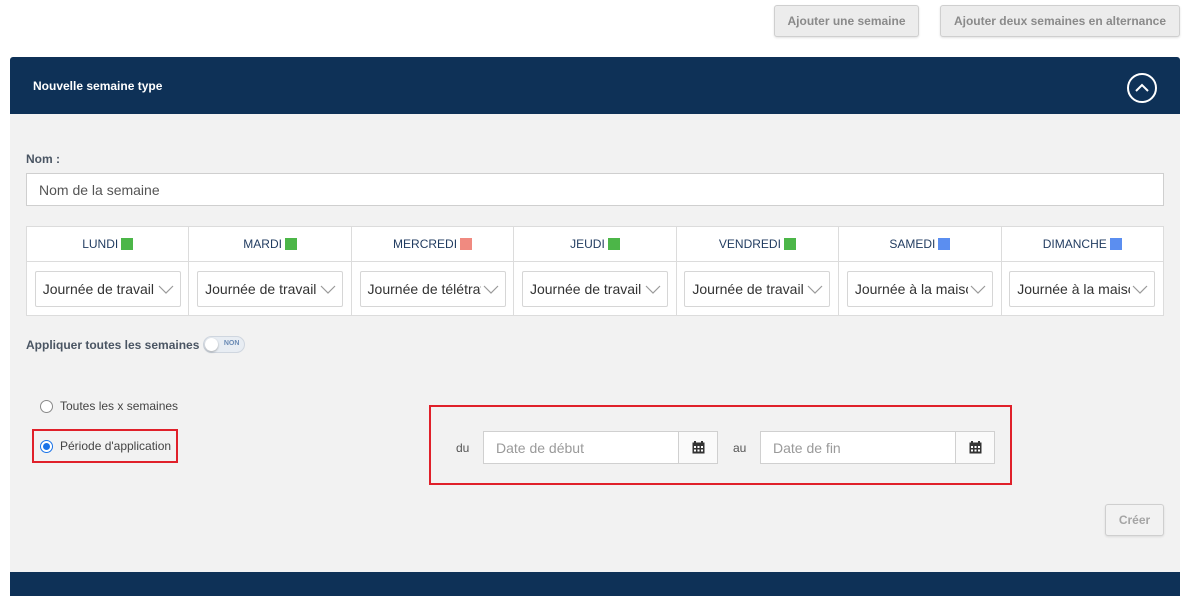 The height and width of the screenshot is (600, 1183). What do you see at coordinates (46, 446) in the screenshot?
I see `radio-period-input` at bounding box center [46, 446].